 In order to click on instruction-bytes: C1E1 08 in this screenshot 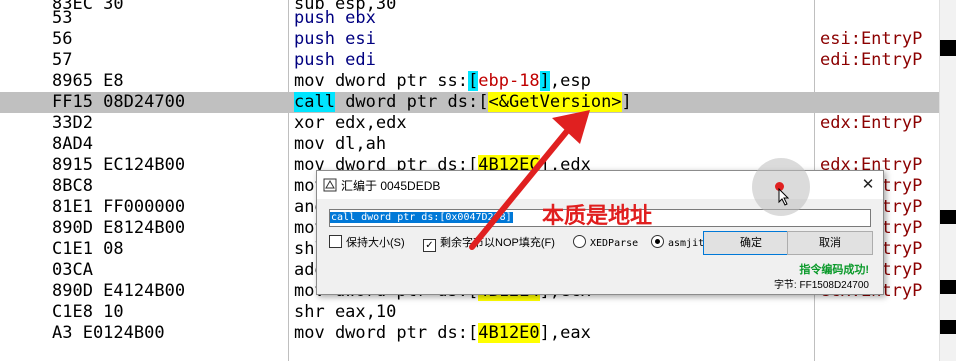, I will do `click(88, 249)`.